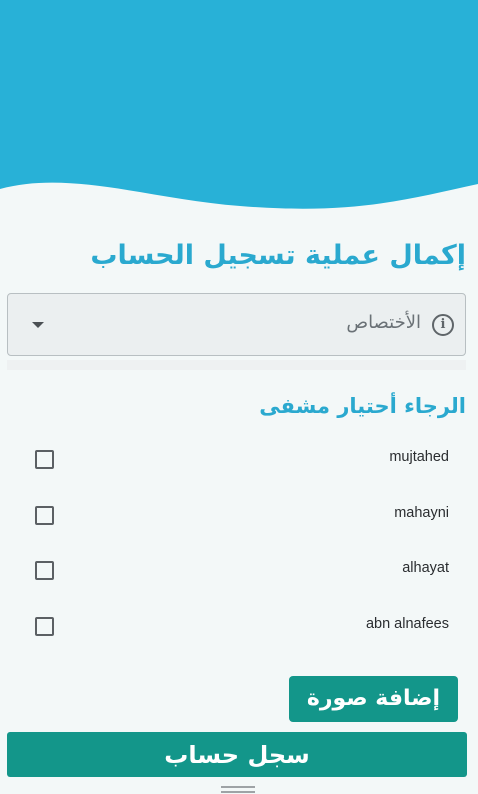 The image size is (478, 794). Describe the element at coordinates (419, 457) in the screenshot. I see `hospital-option-label: mujtahed` at that location.